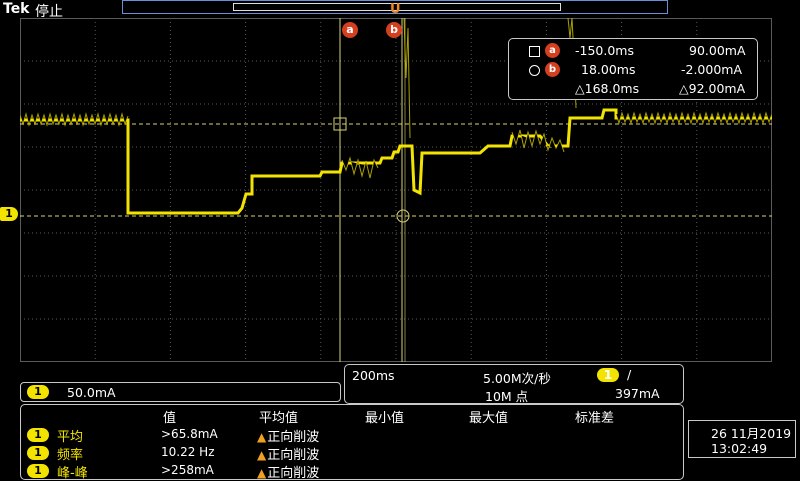 This screenshot has width=800, height=481. What do you see at coordinates (607, 88) in the screenshot?
I see `cursor-delta-time: △168.0ms` at bounding box center [607, 88].